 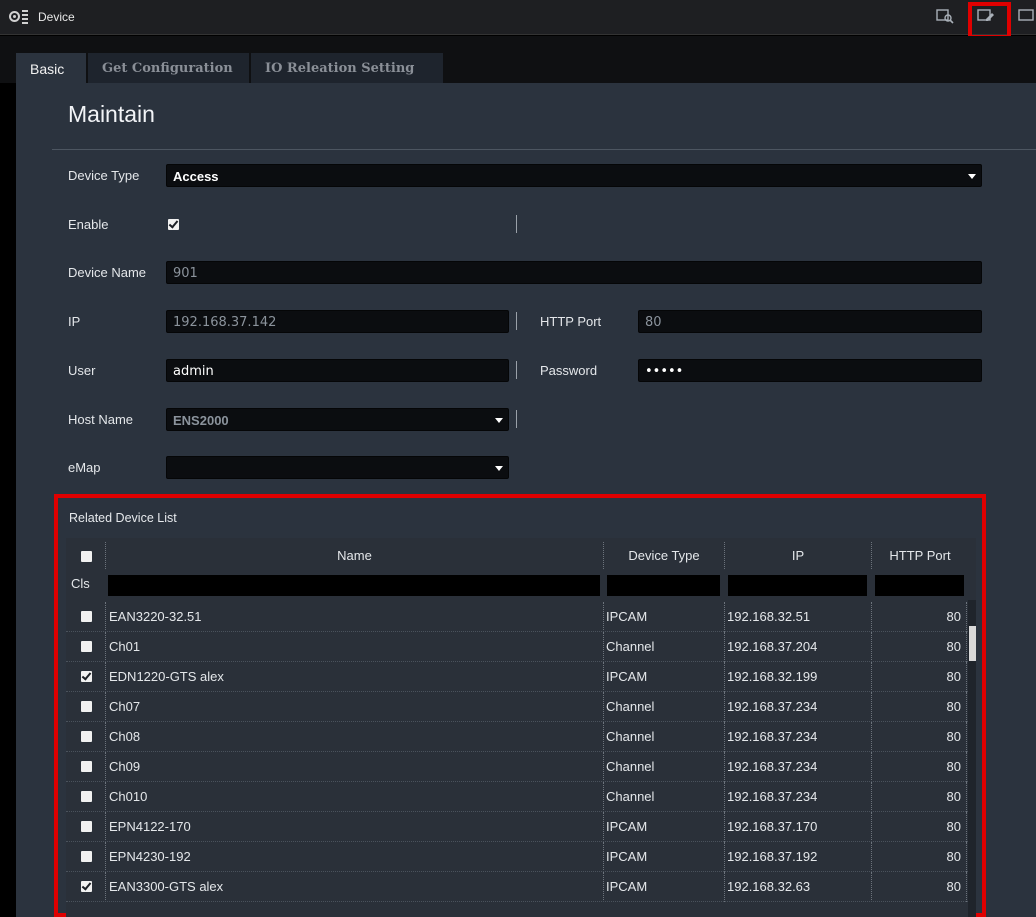 What do you see at coordinates (663, 585) in the screenshot?
I see `filter-device-type-input` at bounding box center [663, 585].